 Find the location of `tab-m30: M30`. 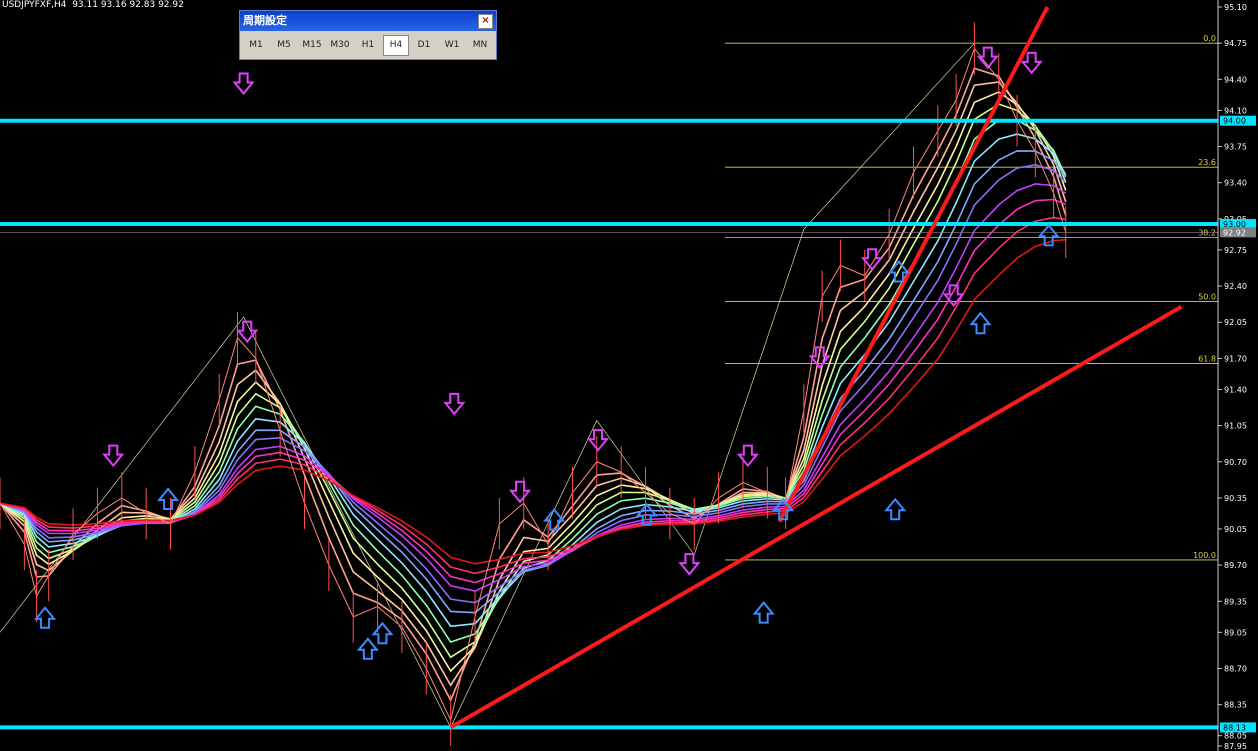

tab-m30: M30 is located at coordinates (340, 45).